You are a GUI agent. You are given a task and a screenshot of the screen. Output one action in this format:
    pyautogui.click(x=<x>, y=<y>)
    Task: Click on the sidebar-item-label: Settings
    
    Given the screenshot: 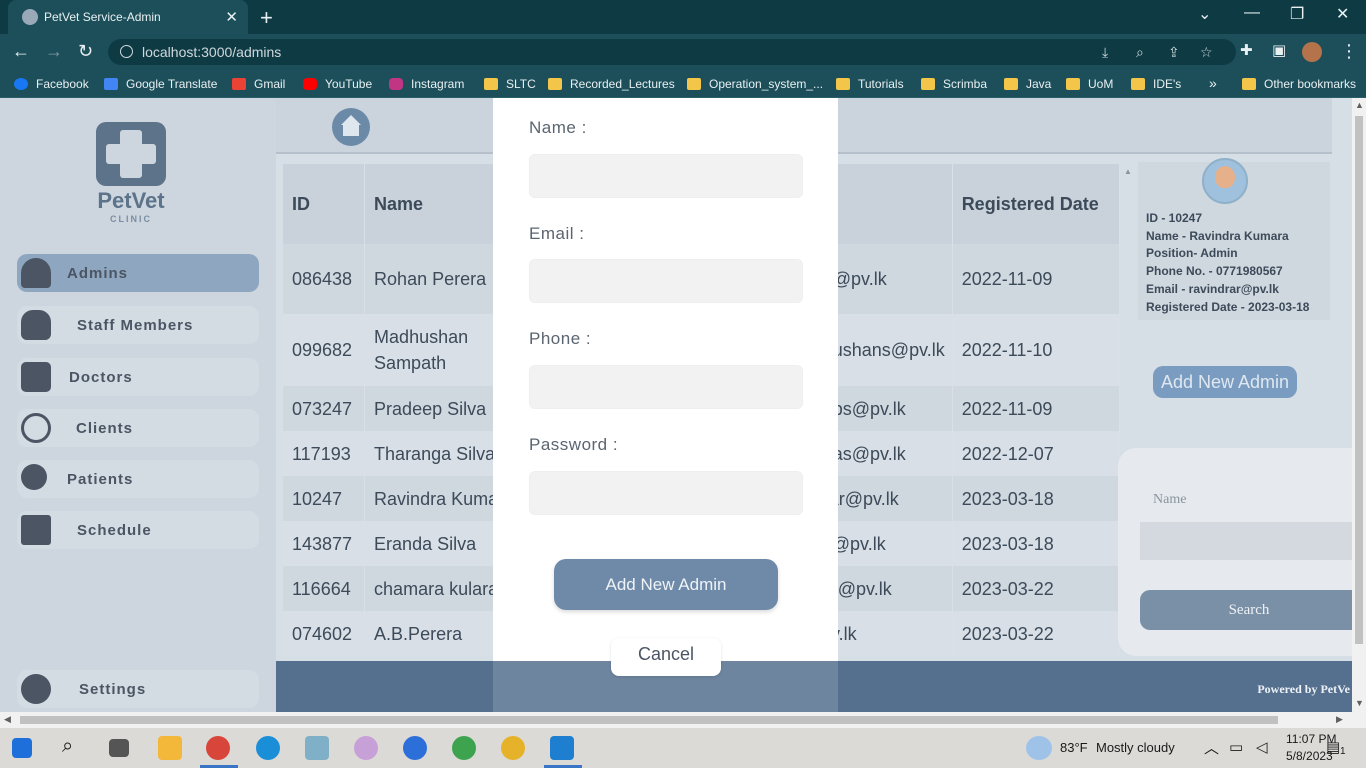 What is the action you would take?
    pyautogui.click(x=113, y=689)
    